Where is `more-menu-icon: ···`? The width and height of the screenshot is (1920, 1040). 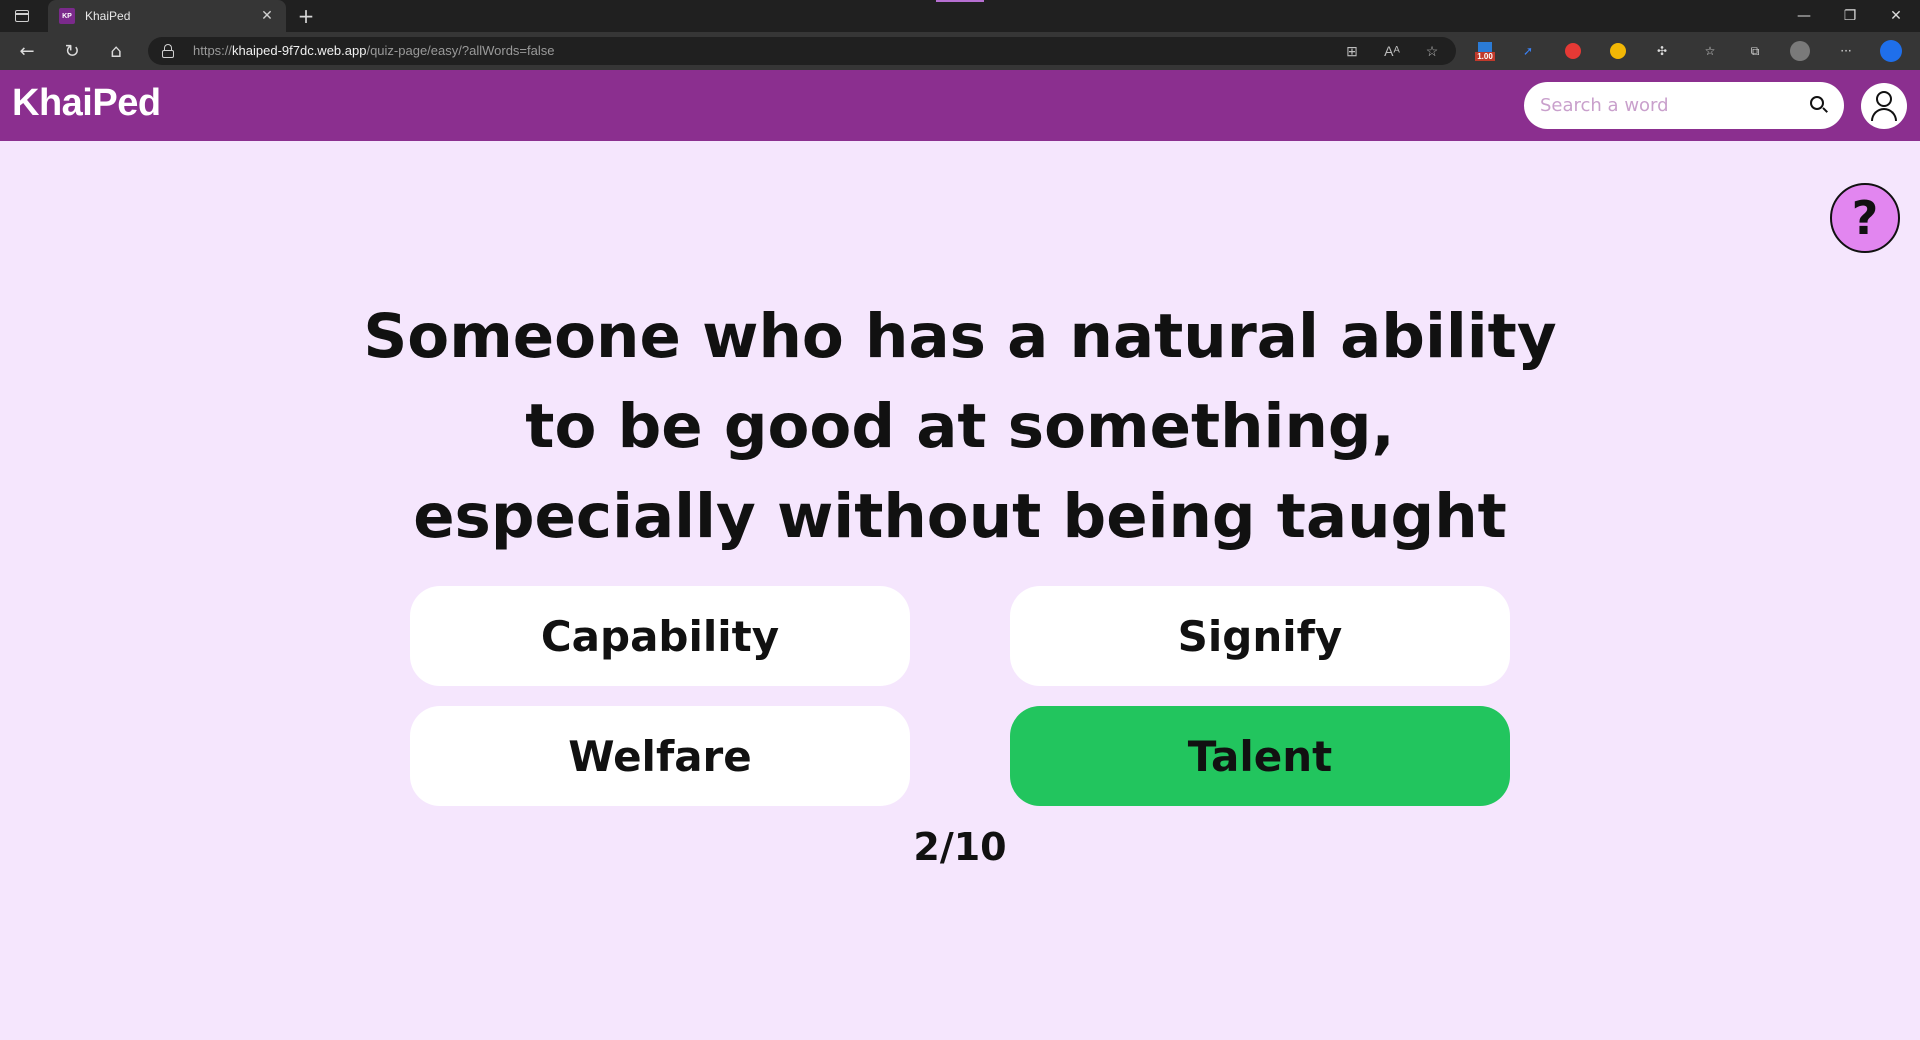
more-menu-icon: ··· is located at coordinates (1846, 51).